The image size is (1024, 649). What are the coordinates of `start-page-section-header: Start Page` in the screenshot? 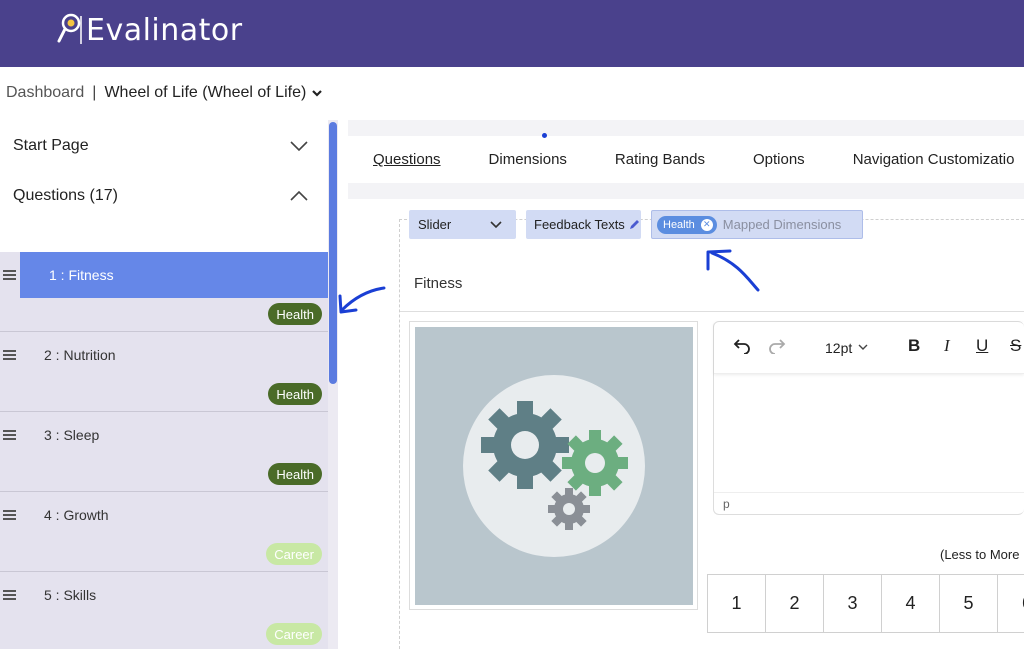 It's located at (163, 146).